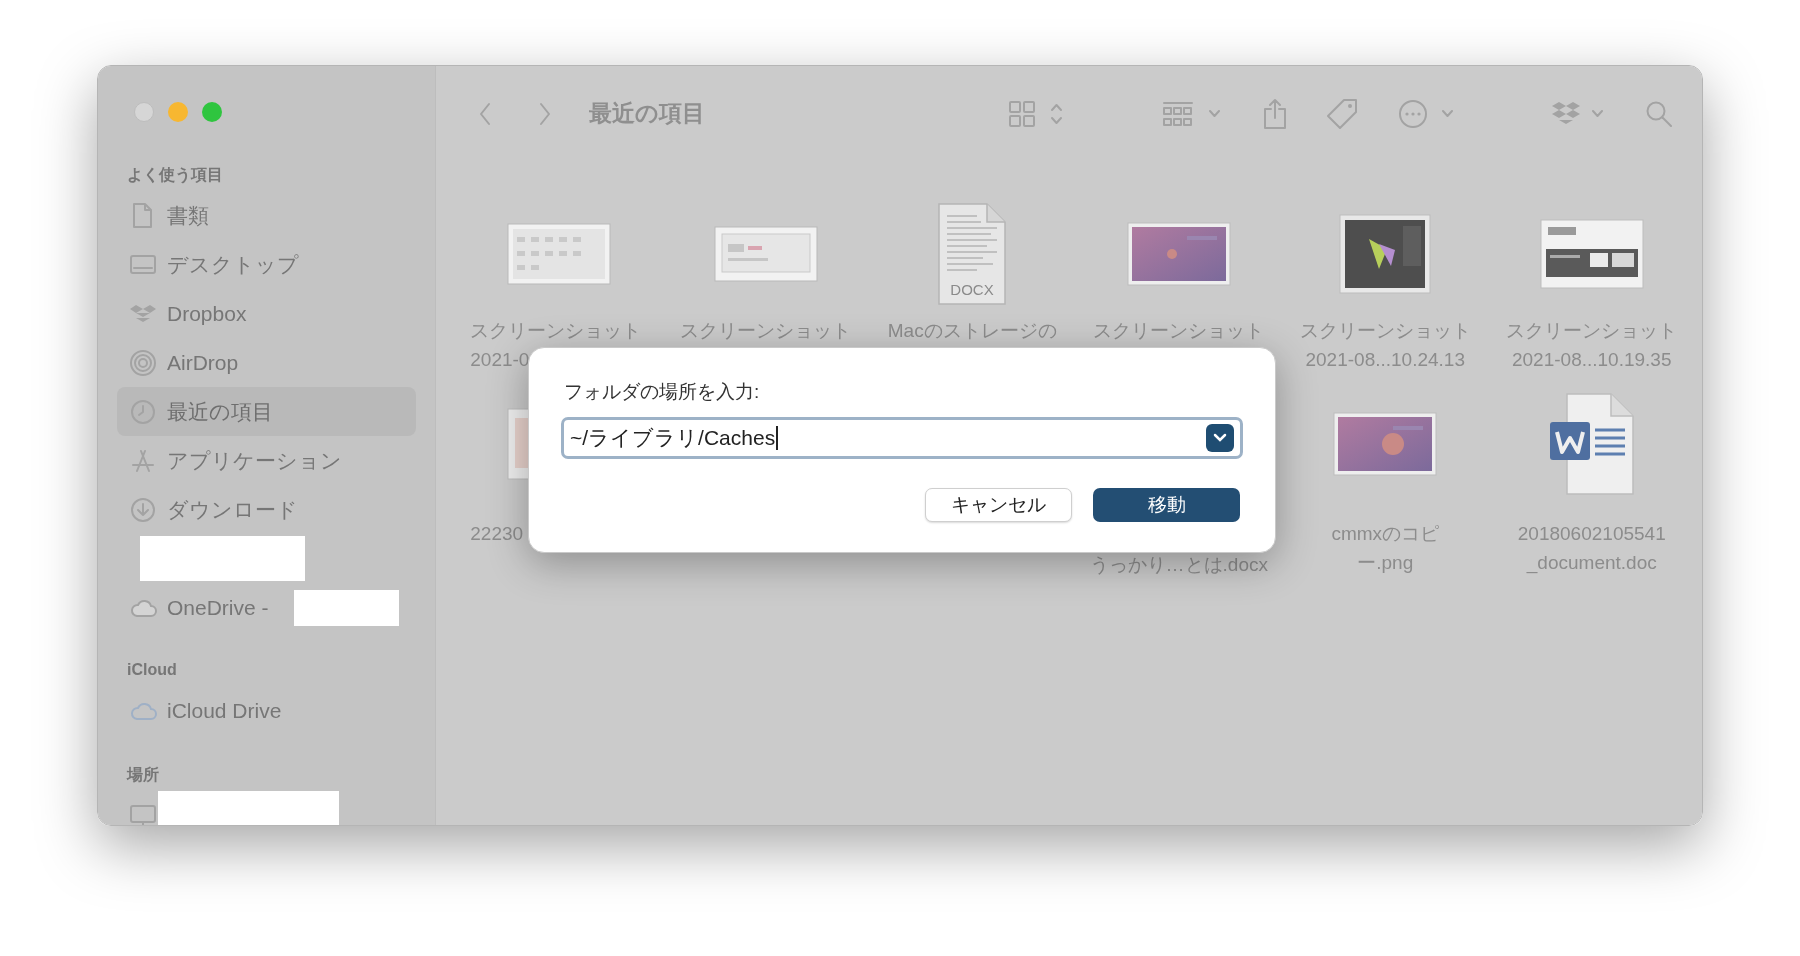 The image size is (1800, 956). I want to click on file-name: _document.doc, so click(1591, 563).